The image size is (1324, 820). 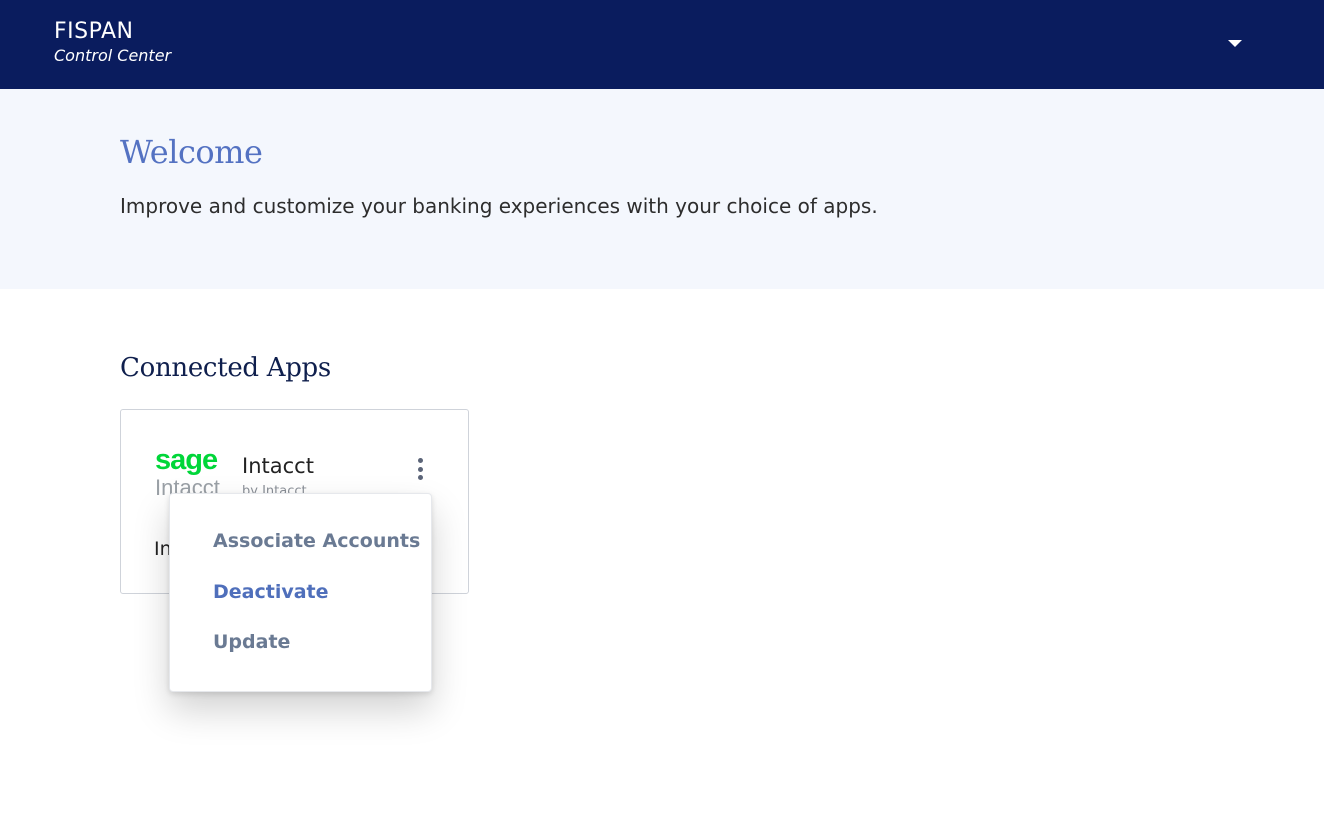 What do you see at coordinates (113, 55) in the screenshot?
I see `brand-subtitle: Control Center` at bounding box center [113, 55].